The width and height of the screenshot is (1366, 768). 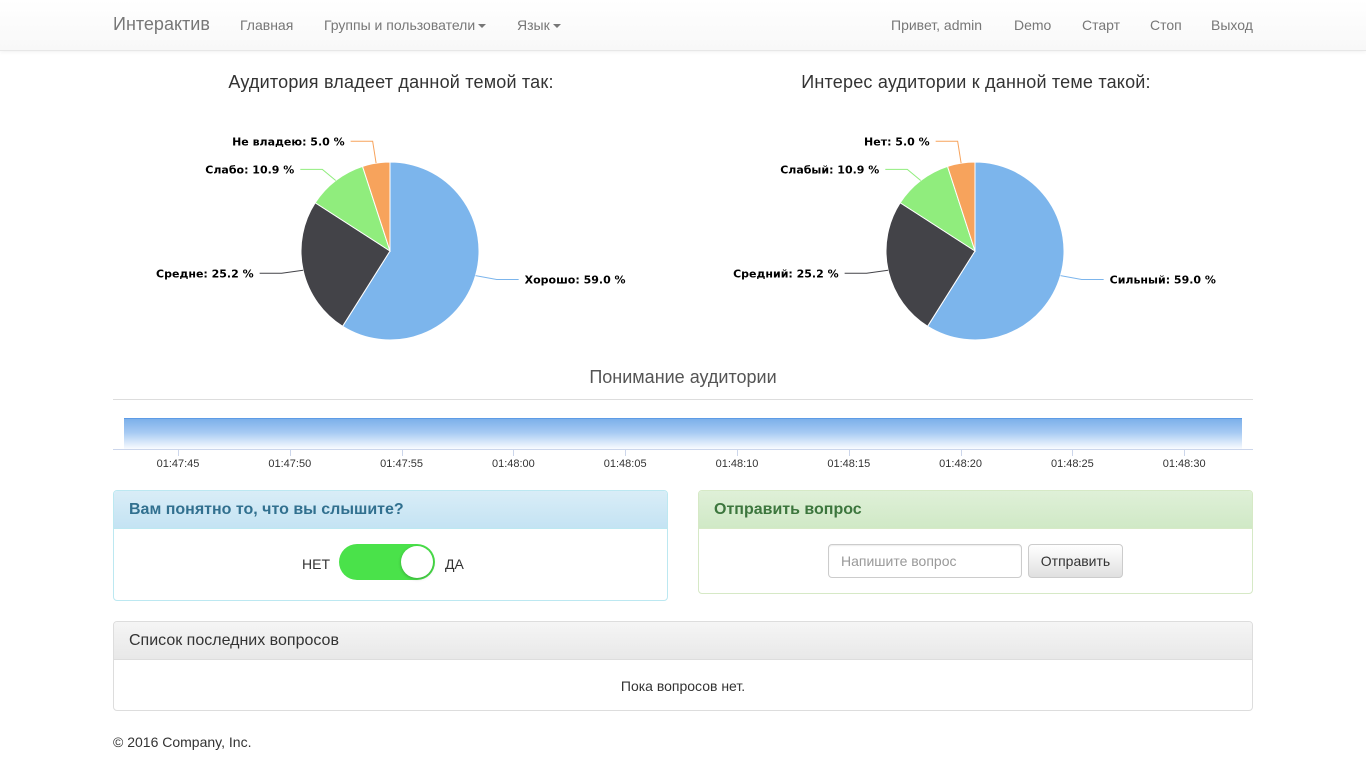 I want to click on nav-language: Язык, so click(x=539, y=25).